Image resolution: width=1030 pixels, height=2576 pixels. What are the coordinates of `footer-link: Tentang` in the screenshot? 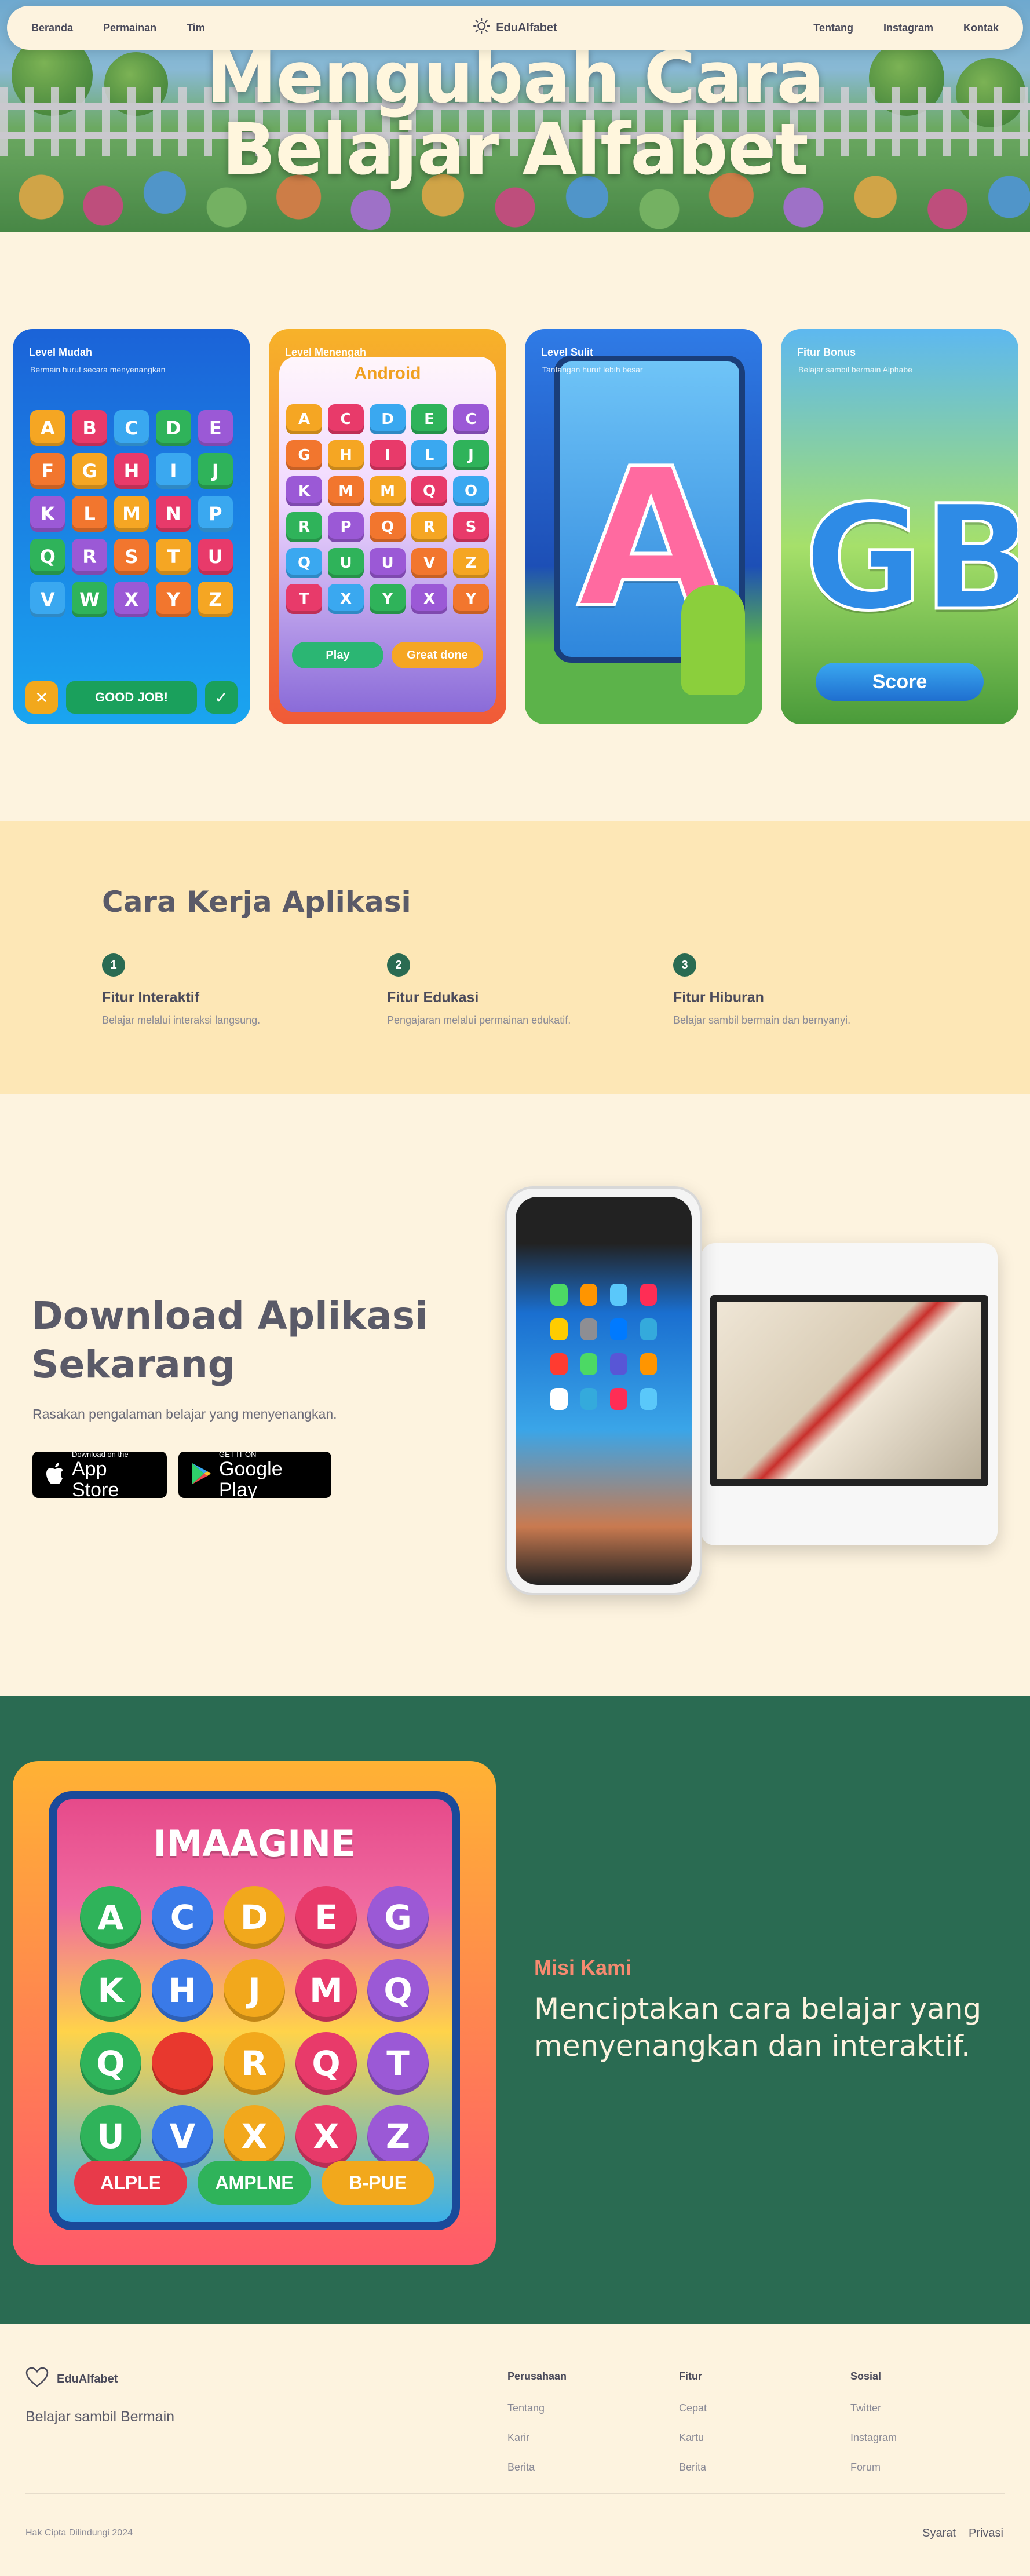 It's located at (537, 2408).